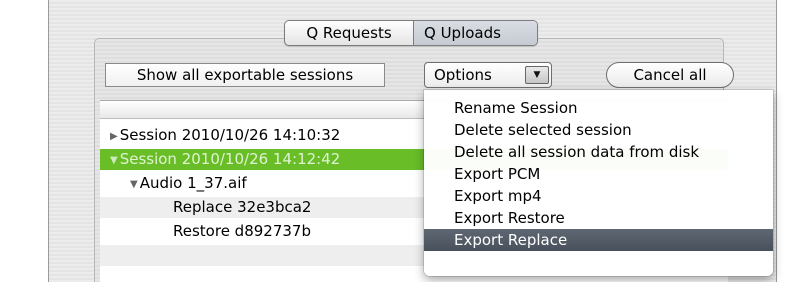 The width and height of the screenshot is (805, 282). What do you see at coordinates (24, 141) in the screenshot?
I see `desktop-background-left` at bounding box center [24, 141].